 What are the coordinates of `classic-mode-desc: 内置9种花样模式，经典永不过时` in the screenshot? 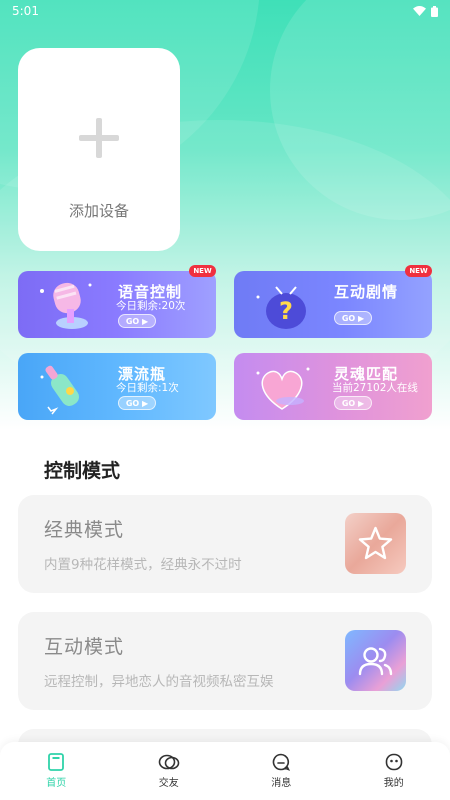 It's located at (143, 565).